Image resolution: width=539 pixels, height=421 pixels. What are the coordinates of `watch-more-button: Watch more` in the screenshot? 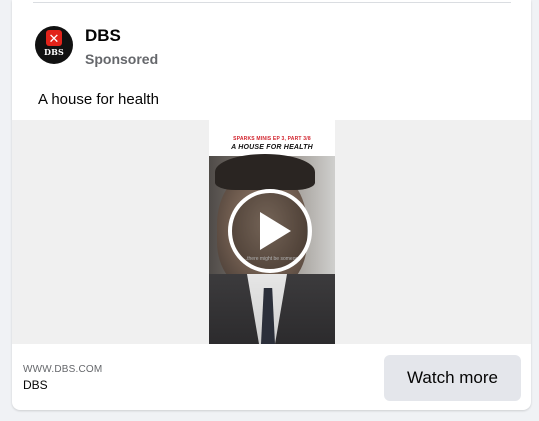 It's located at (452, 378).